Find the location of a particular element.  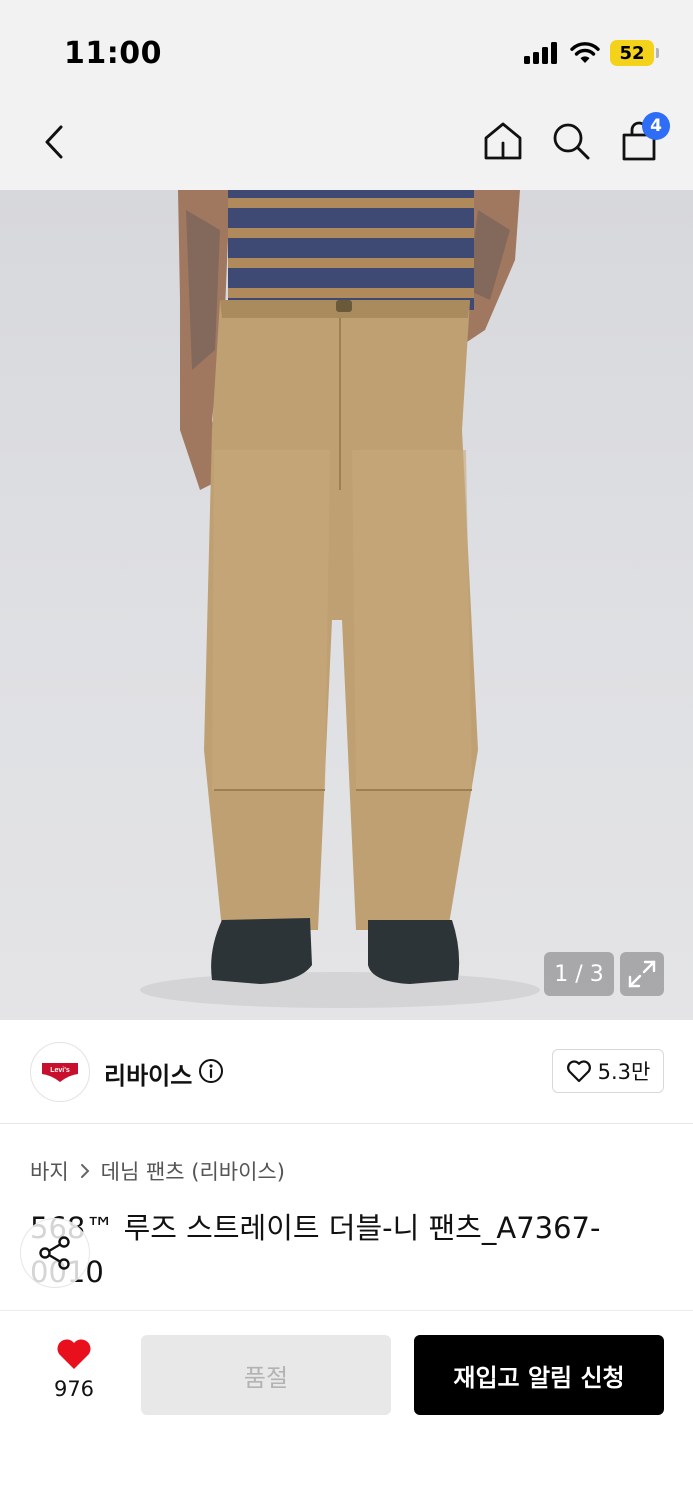

status-bar: 11:00 52 is located at coordinates (346, 50).